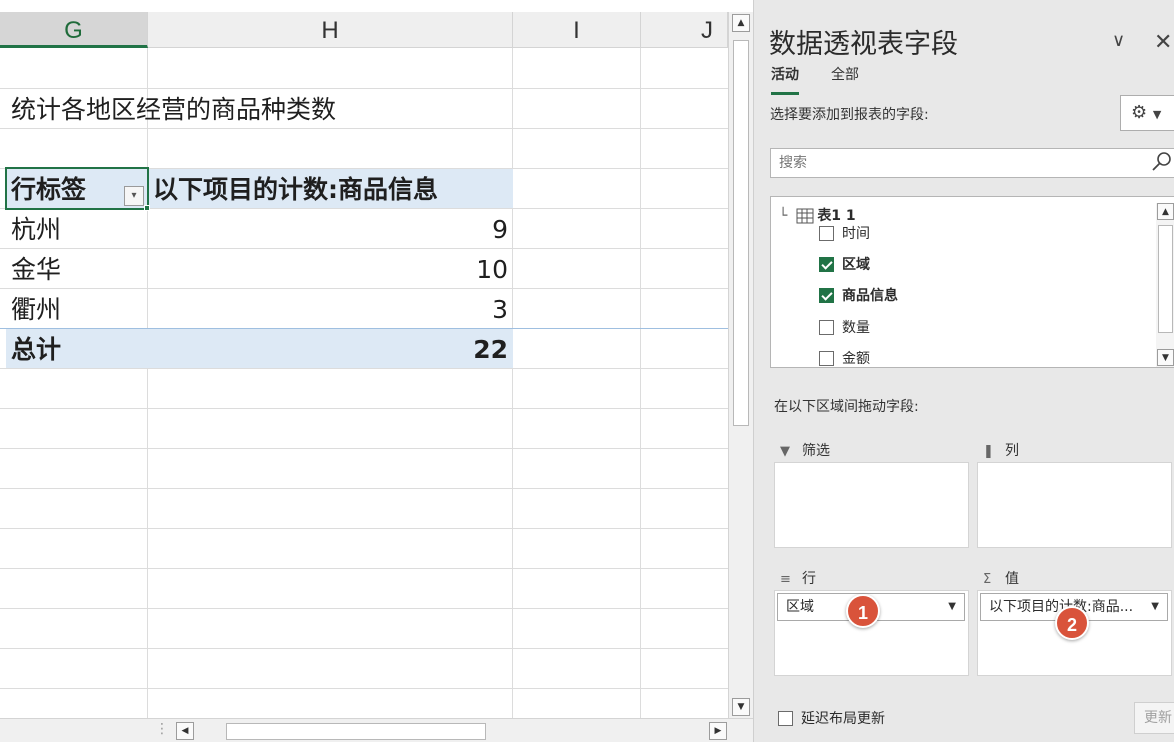 The height and width of the screenshot is (742, 1174). I want to click on filter-icon: ▼, so click(785, 451).